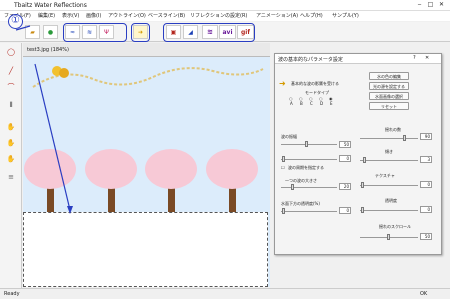 The image size is (450, 299). What do you see at coordinates (389, 210) in the screenshot?
I see `transparency-slider` at bounding box center [389, 210].